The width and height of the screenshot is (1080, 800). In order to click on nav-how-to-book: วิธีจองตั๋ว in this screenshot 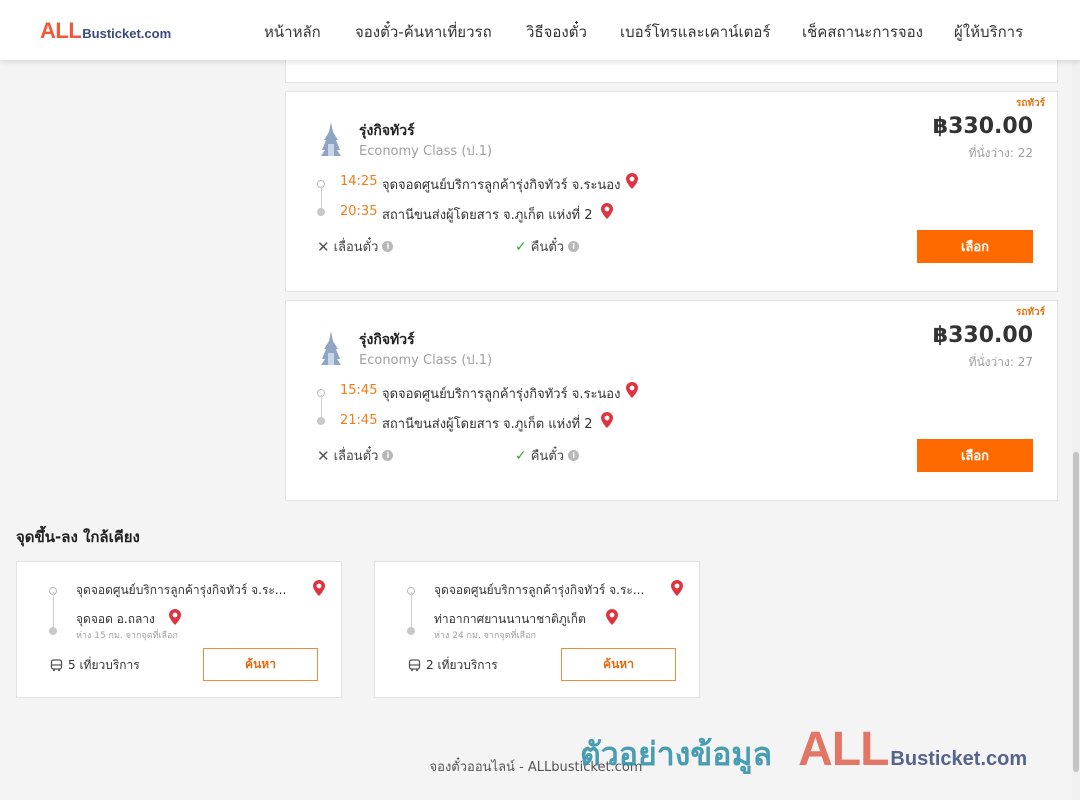, I will do `click(556, 32)`.